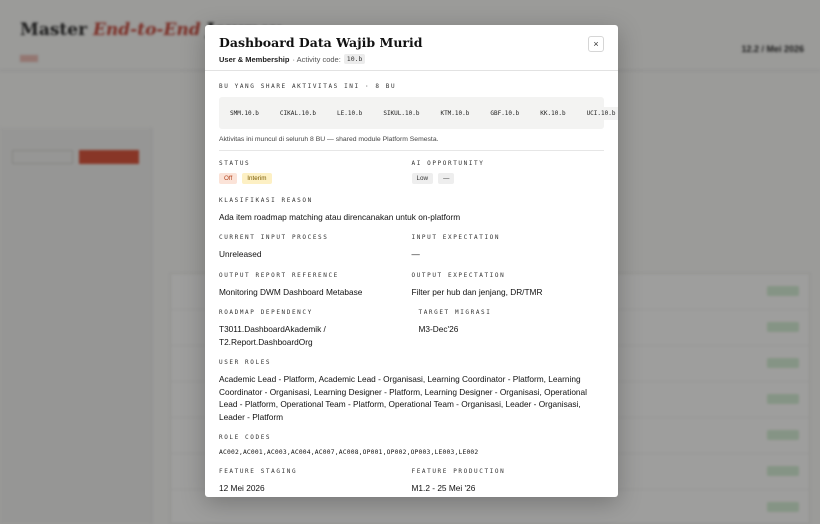  What do you see at coordinates (458, 275) in the screenshot?
I see `output-expectation-label: OUTPUT EXPECTATION` at bounding box center [458, 275].